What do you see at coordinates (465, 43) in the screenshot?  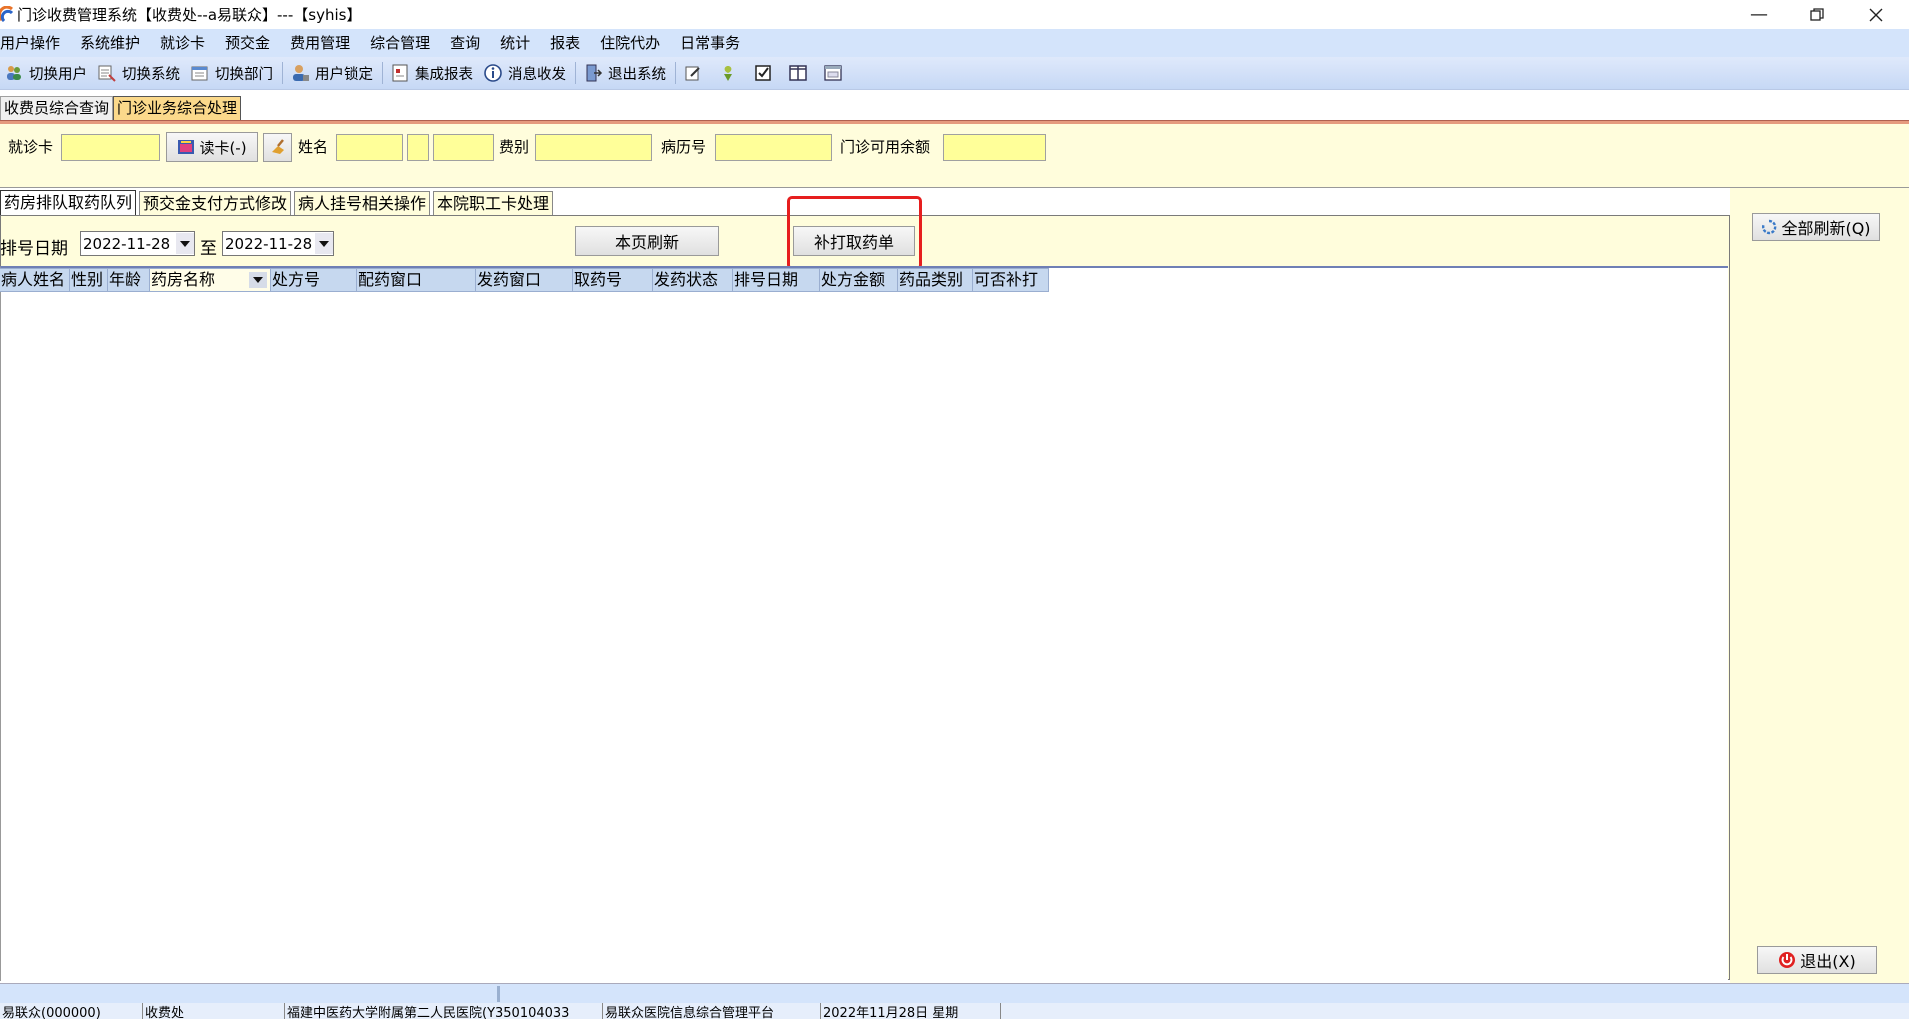 I see `menu-query: 查询` at bounding box center [465, 43].